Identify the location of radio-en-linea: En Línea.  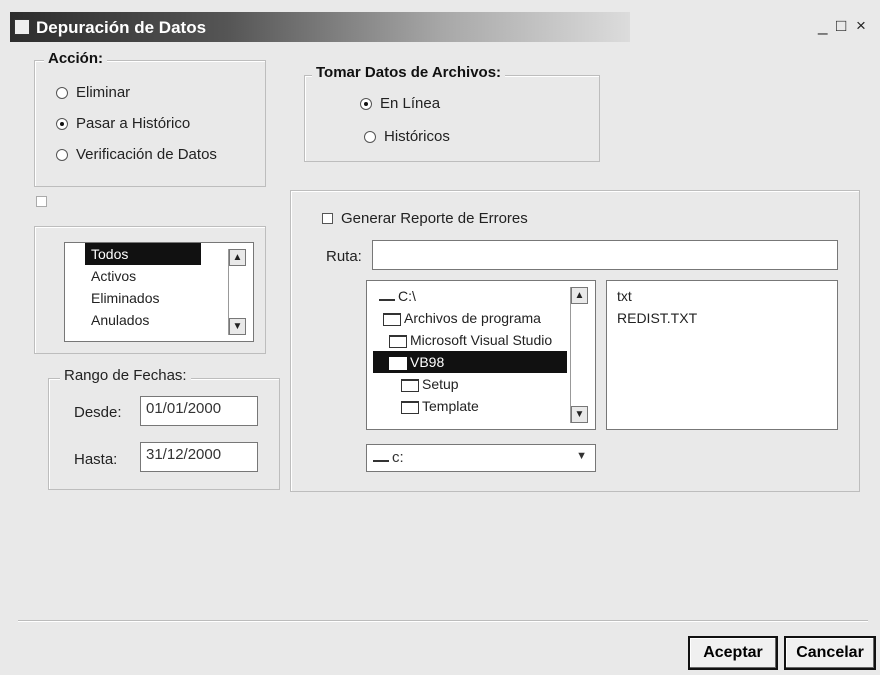
(400, 103).